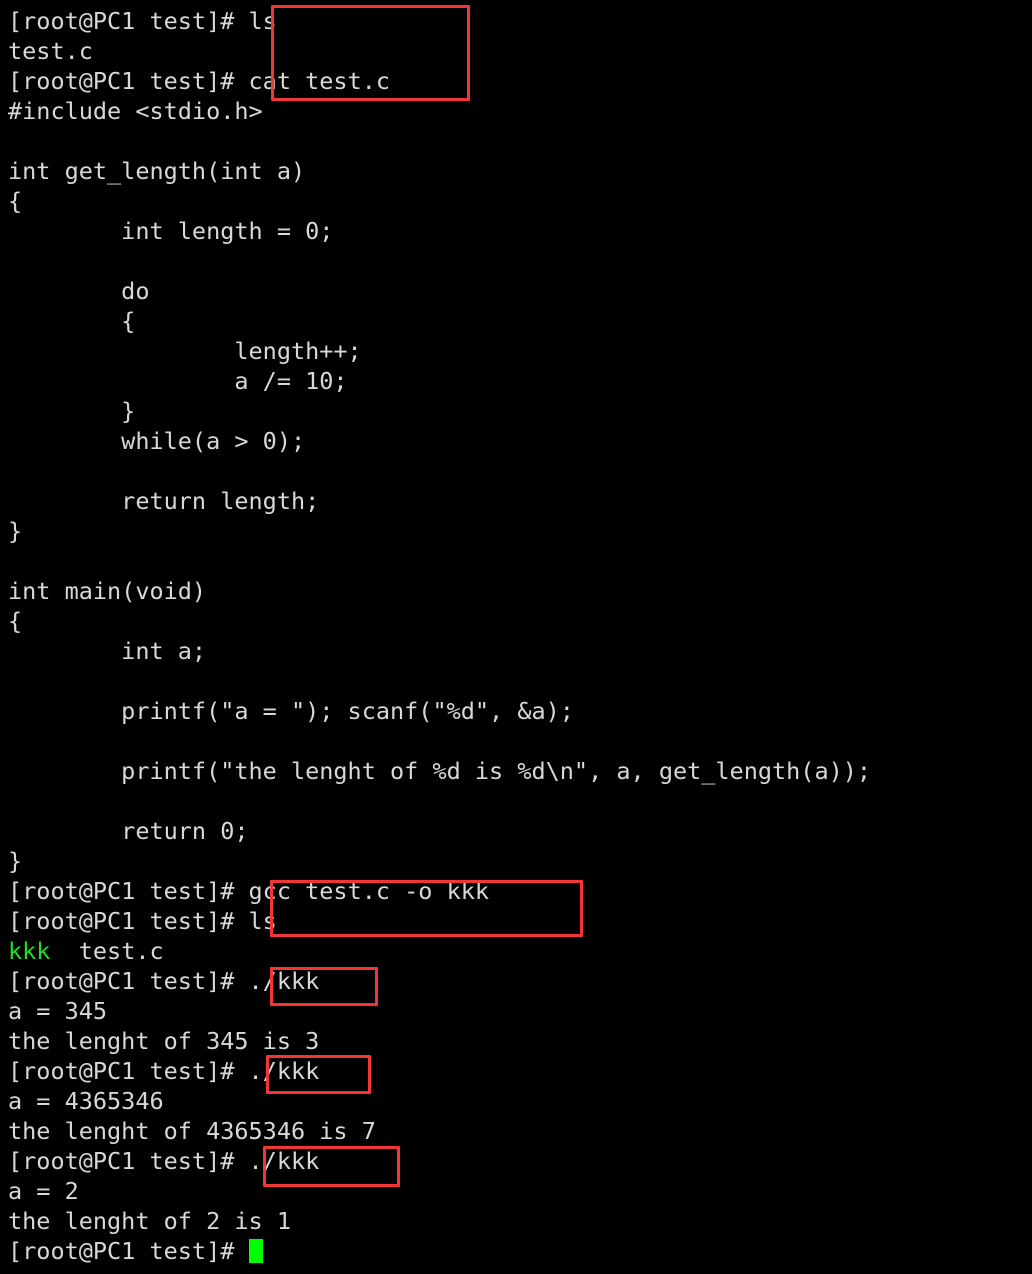  I want to click on shell-command: gcc test.c -o kkk, so click(369, 891).